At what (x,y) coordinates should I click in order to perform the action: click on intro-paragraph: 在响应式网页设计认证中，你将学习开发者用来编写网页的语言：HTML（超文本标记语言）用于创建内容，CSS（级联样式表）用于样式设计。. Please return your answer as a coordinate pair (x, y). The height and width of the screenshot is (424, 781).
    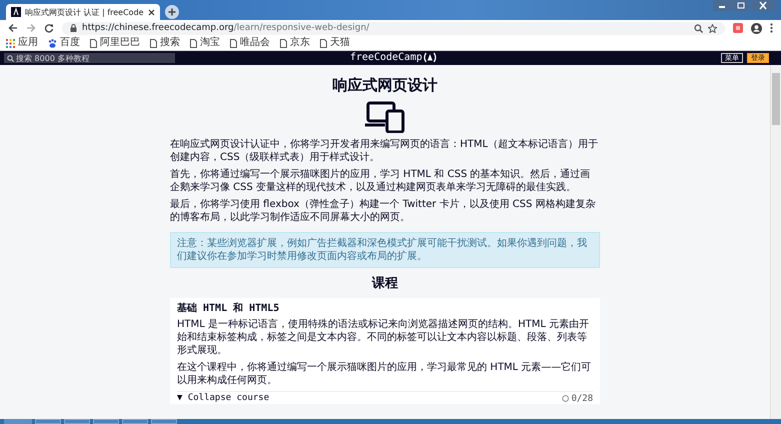
    Looking at the image, I should click on (384, 151).